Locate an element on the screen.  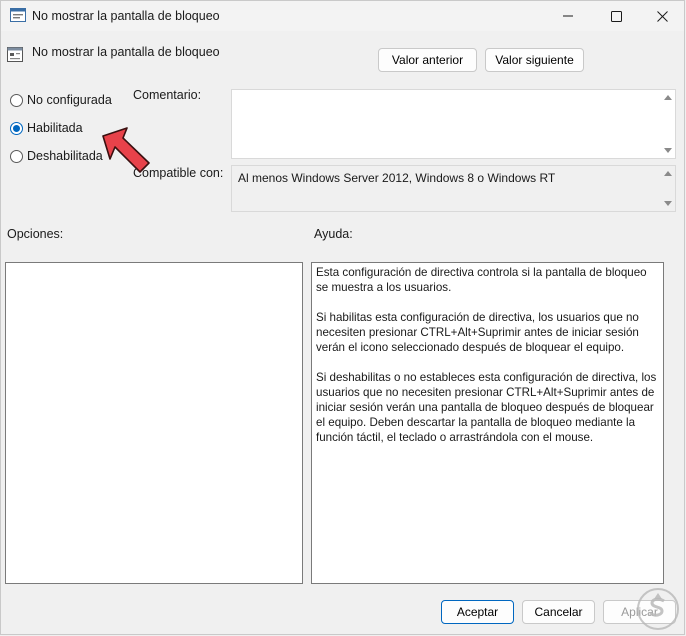
close-icon is located at coordinates (662, 16).